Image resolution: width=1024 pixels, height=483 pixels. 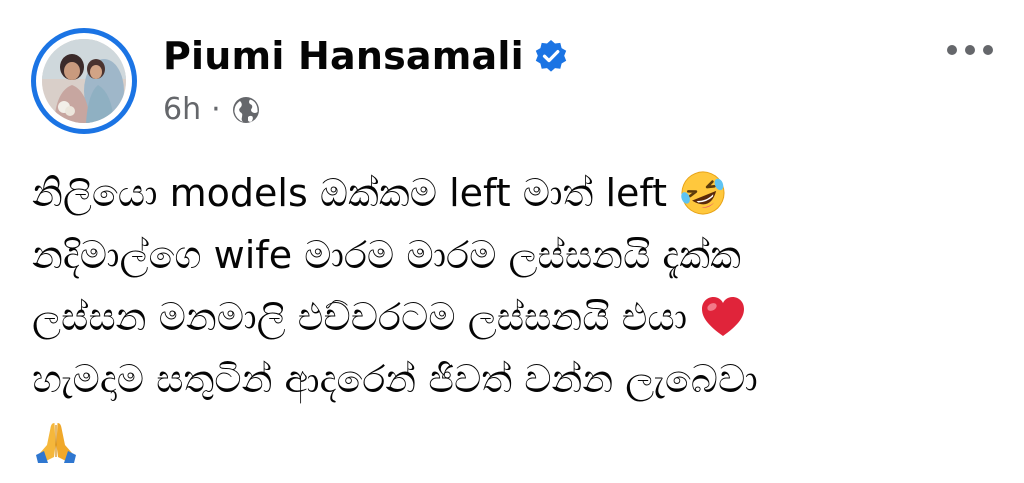 What do you see at coordinates (386, 255) in the screenshot?
I see `post-line-text: නදිමාල්ගෙ wife මාරම මාරම ලස්සනයි දැක්ක` at bounding box center [386, 255].